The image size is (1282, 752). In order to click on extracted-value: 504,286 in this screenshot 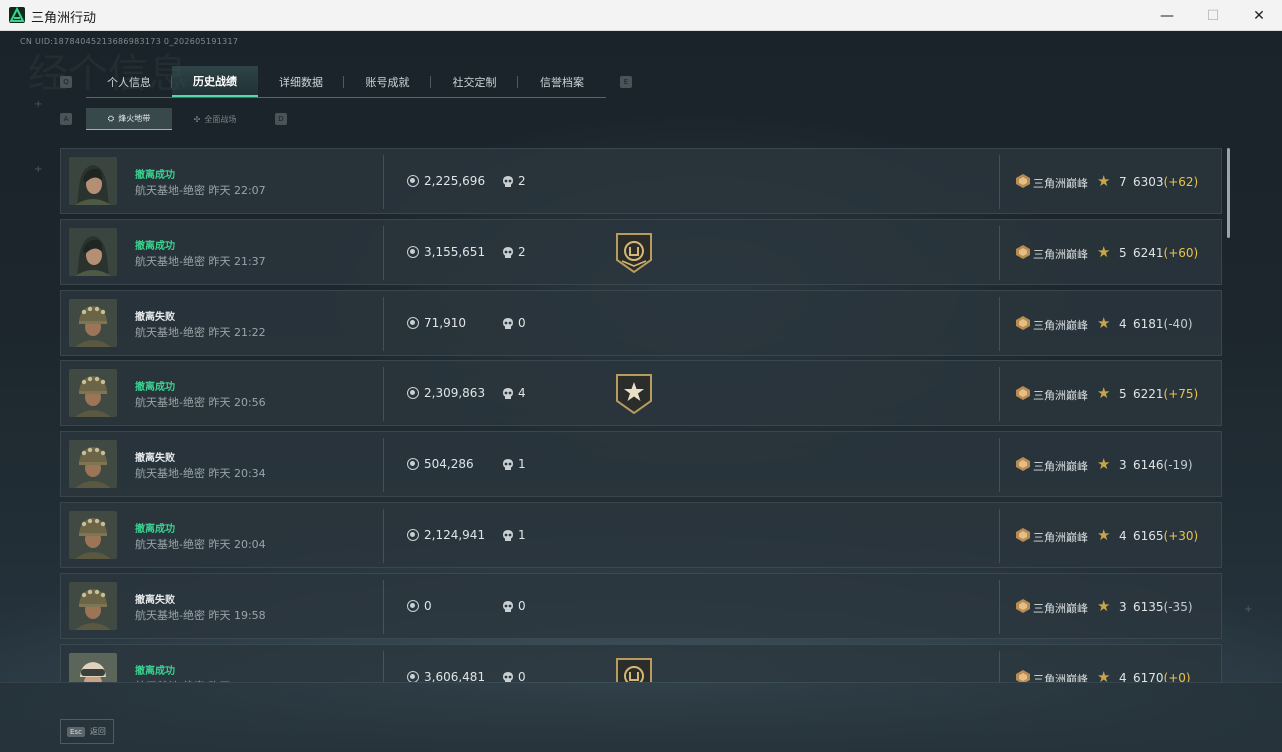, I will do `click(449, 464)`.